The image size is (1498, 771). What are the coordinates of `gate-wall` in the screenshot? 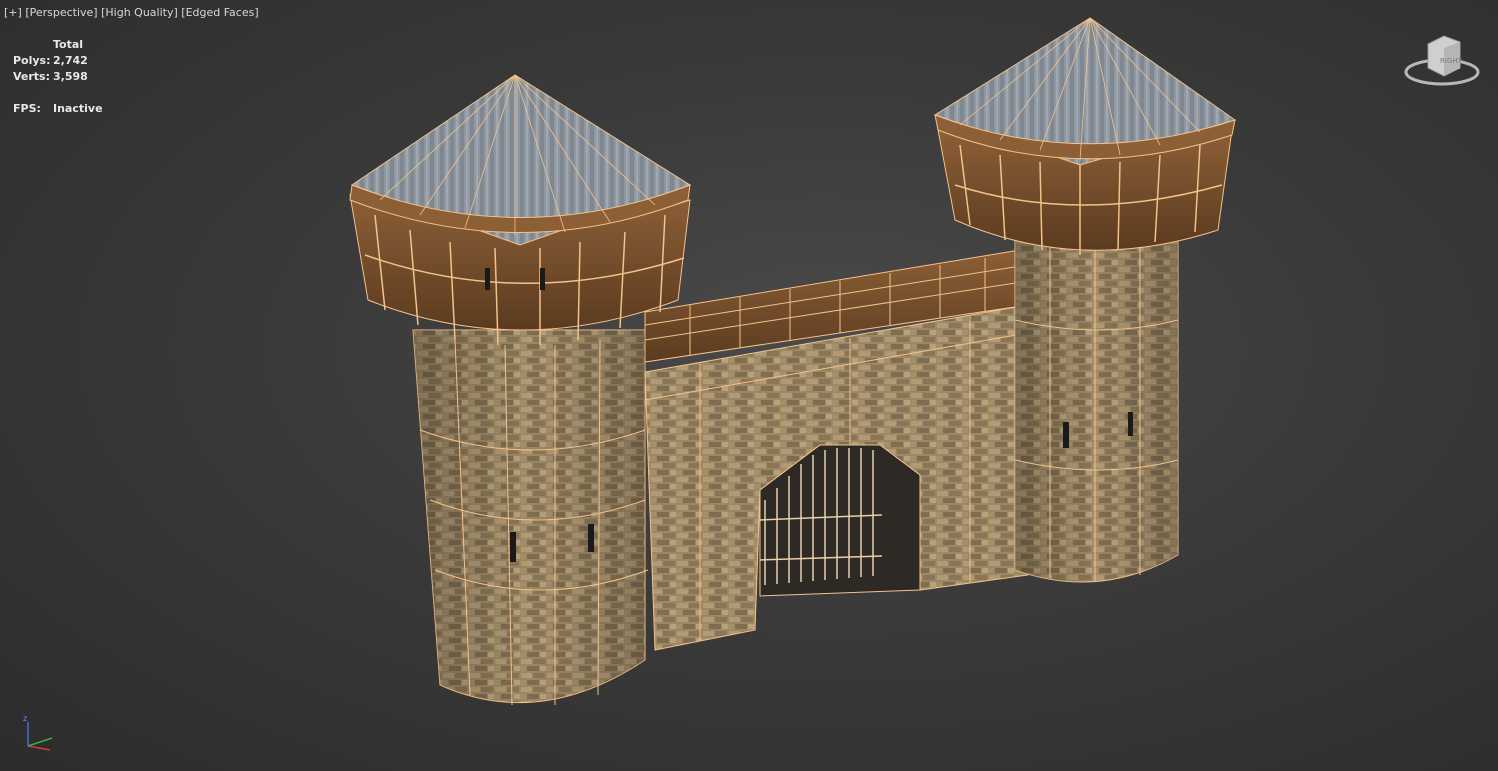 It's located at (836, 450).